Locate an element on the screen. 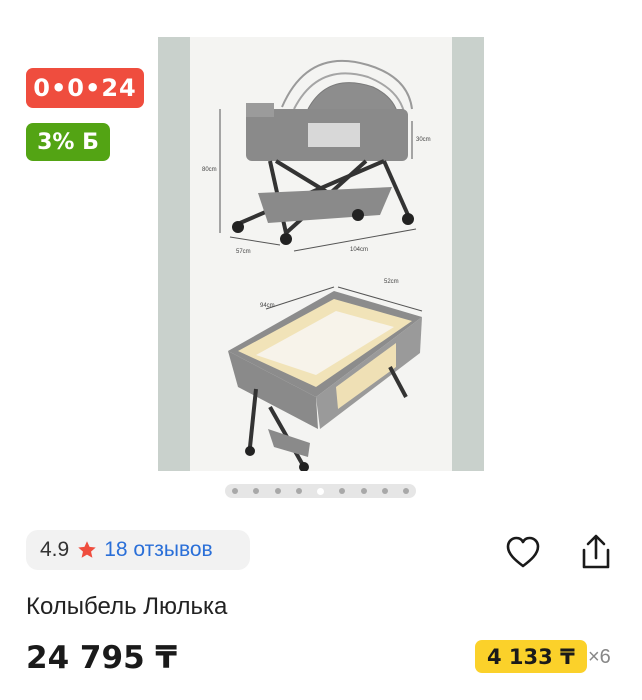  reviews-link: 18 отзывов is located at coordinates (158, 550).